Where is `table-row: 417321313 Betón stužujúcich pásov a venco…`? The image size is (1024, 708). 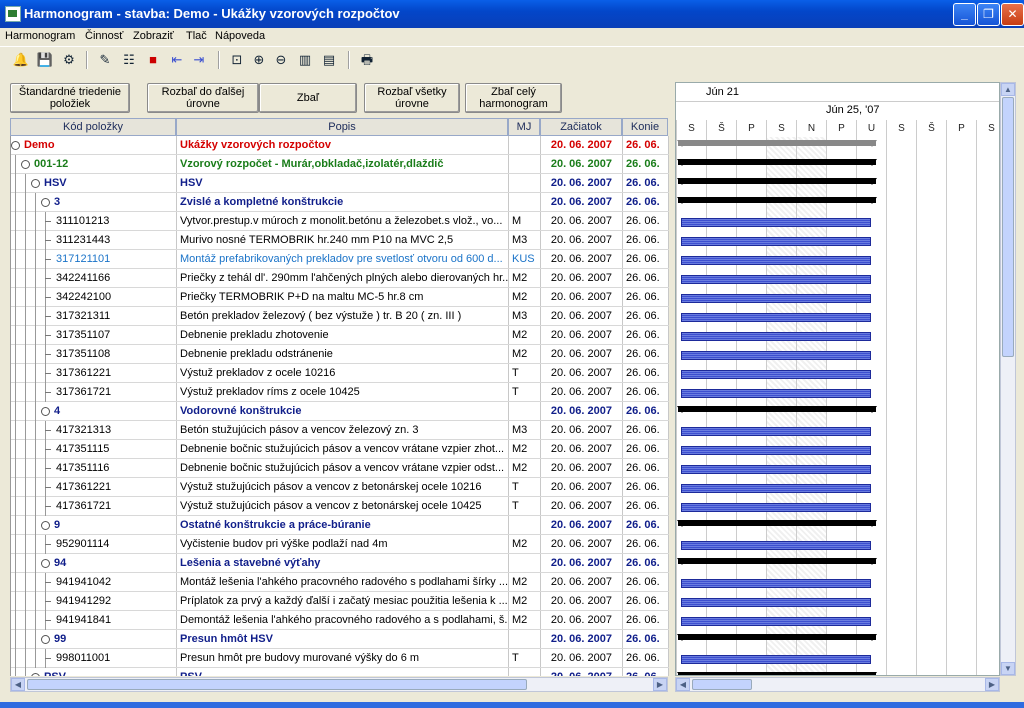
table-row: 417321313 Betón stužujúcich pásov a venco… is located at coordinates (340, 430).